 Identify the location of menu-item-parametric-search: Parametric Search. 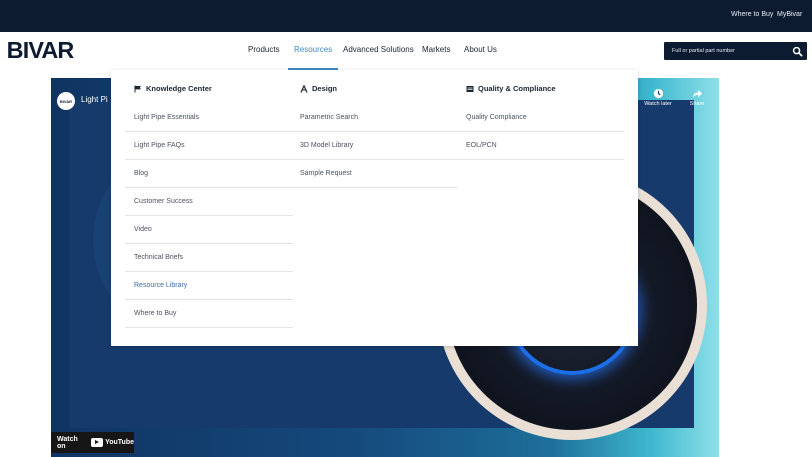
(374, 118).